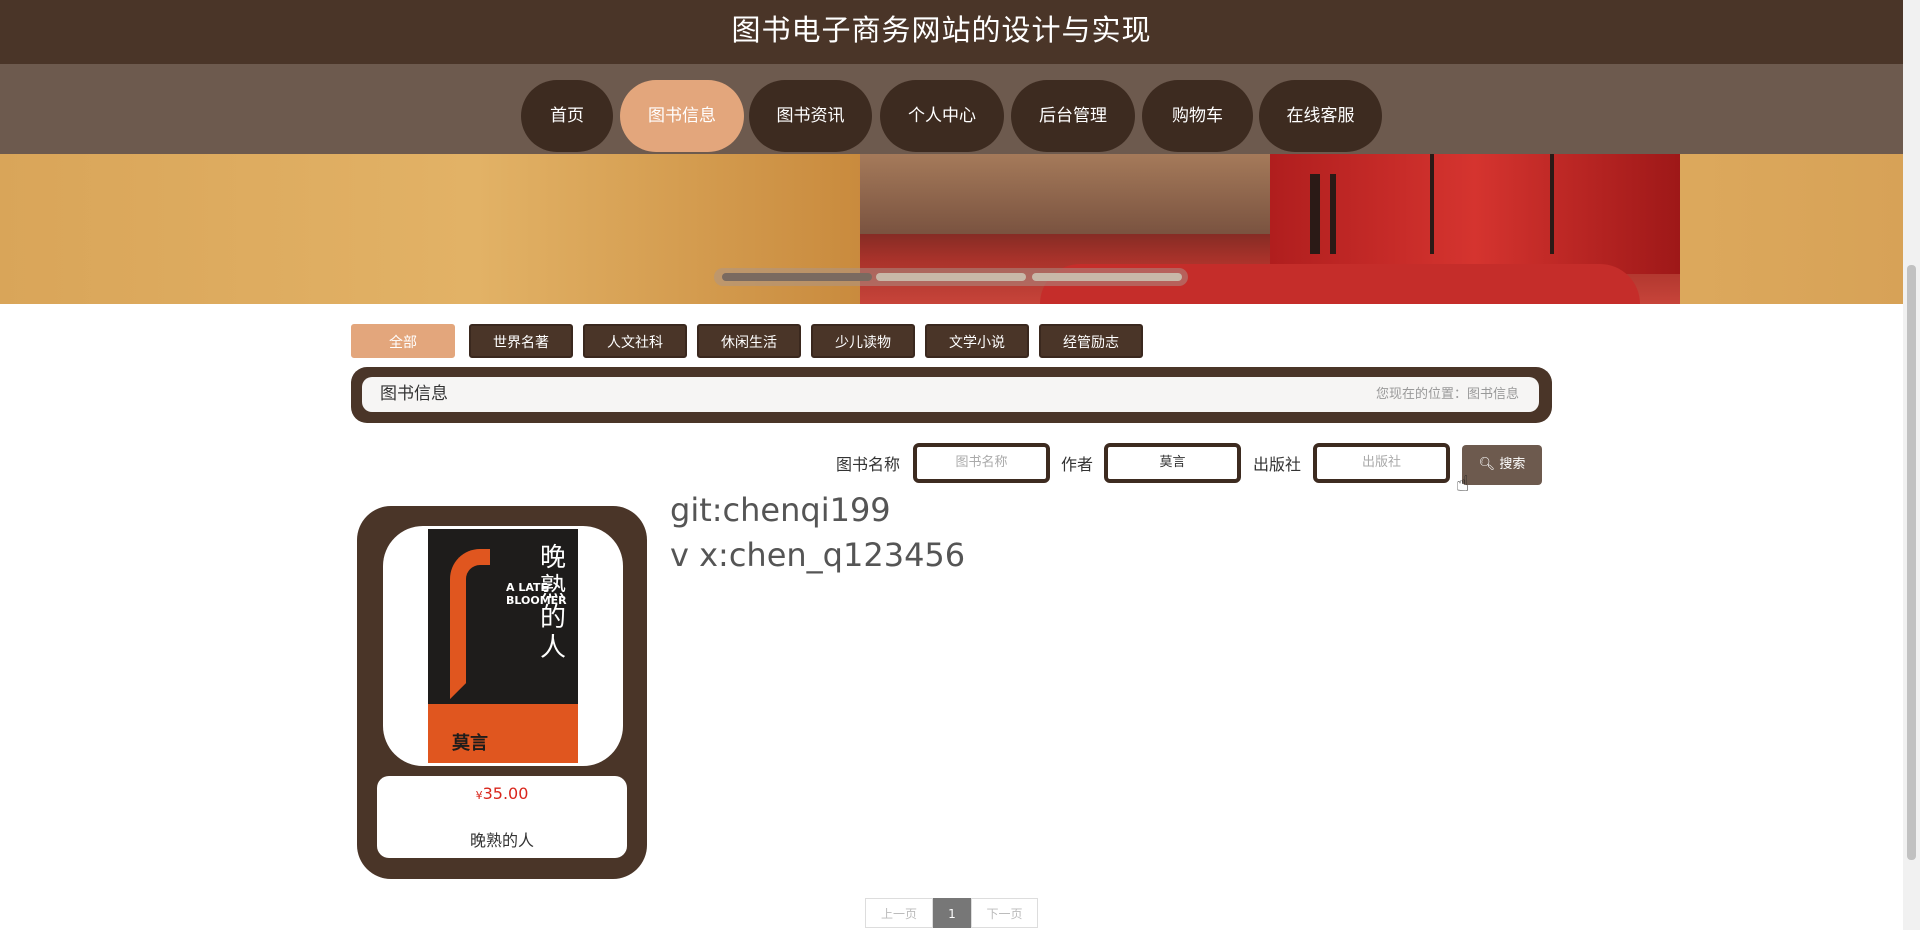  What do you see at coordinates (977, 341) in the screenshot?
I see `category-fiction: 文学小说` at bounding box center [977, 341].